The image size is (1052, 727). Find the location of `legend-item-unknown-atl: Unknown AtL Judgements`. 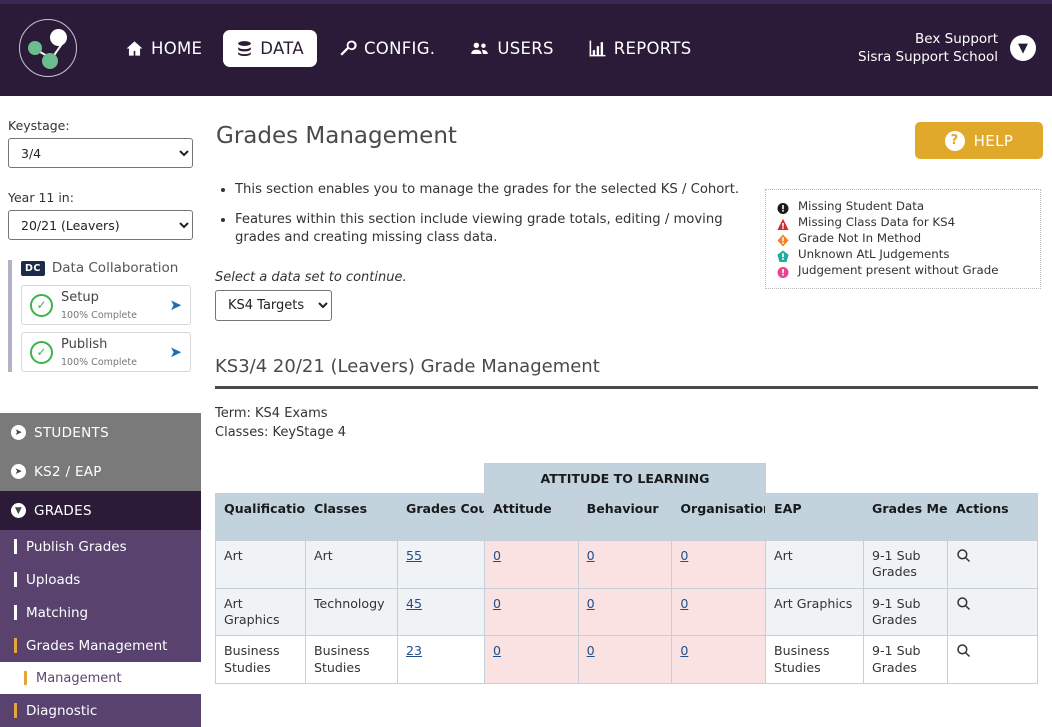

legend-item-unknown-atl: Unknown AtL Judgements is located at coordinates (903, 254).